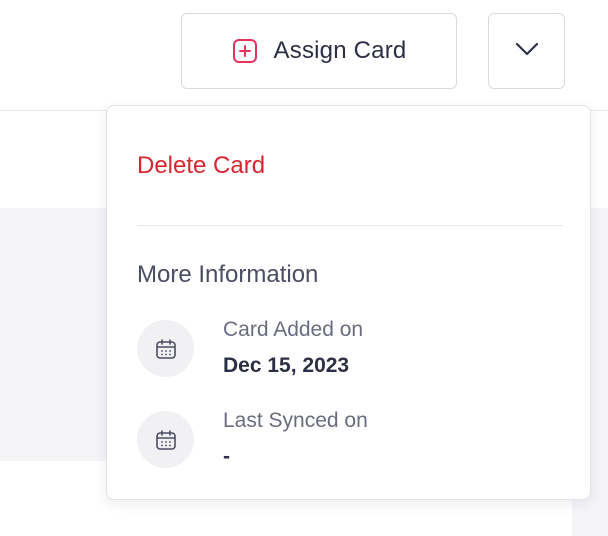  I want to click on menu-divider, so click(350, 225).